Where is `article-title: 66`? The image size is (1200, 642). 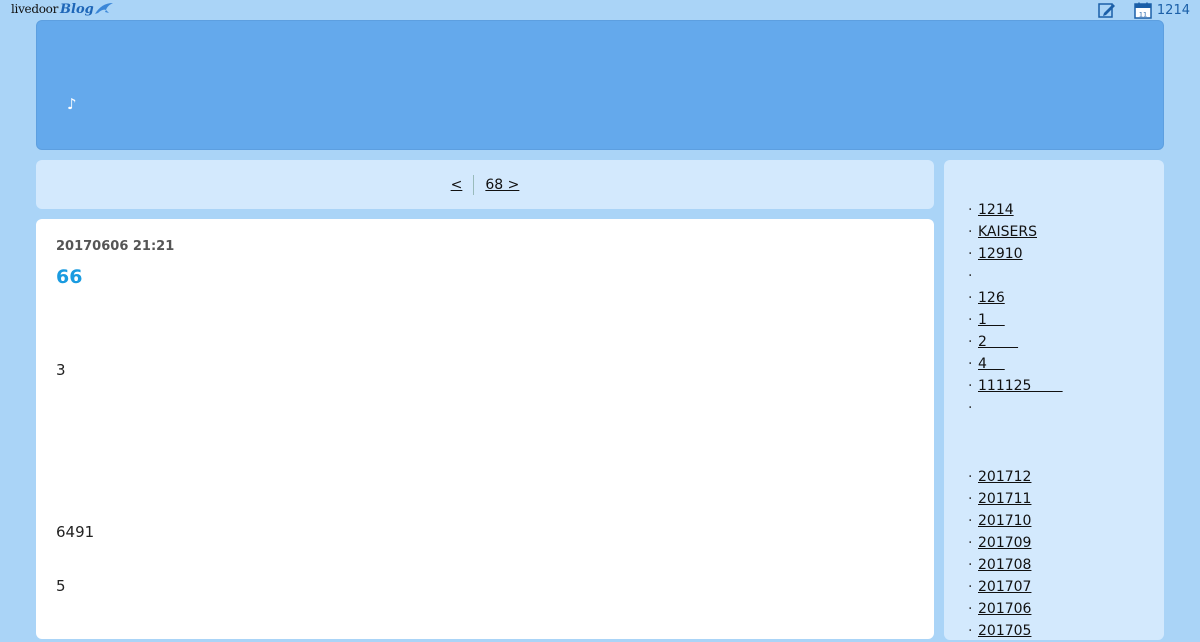 article-title: 66 is located at coordinates (69, 277).